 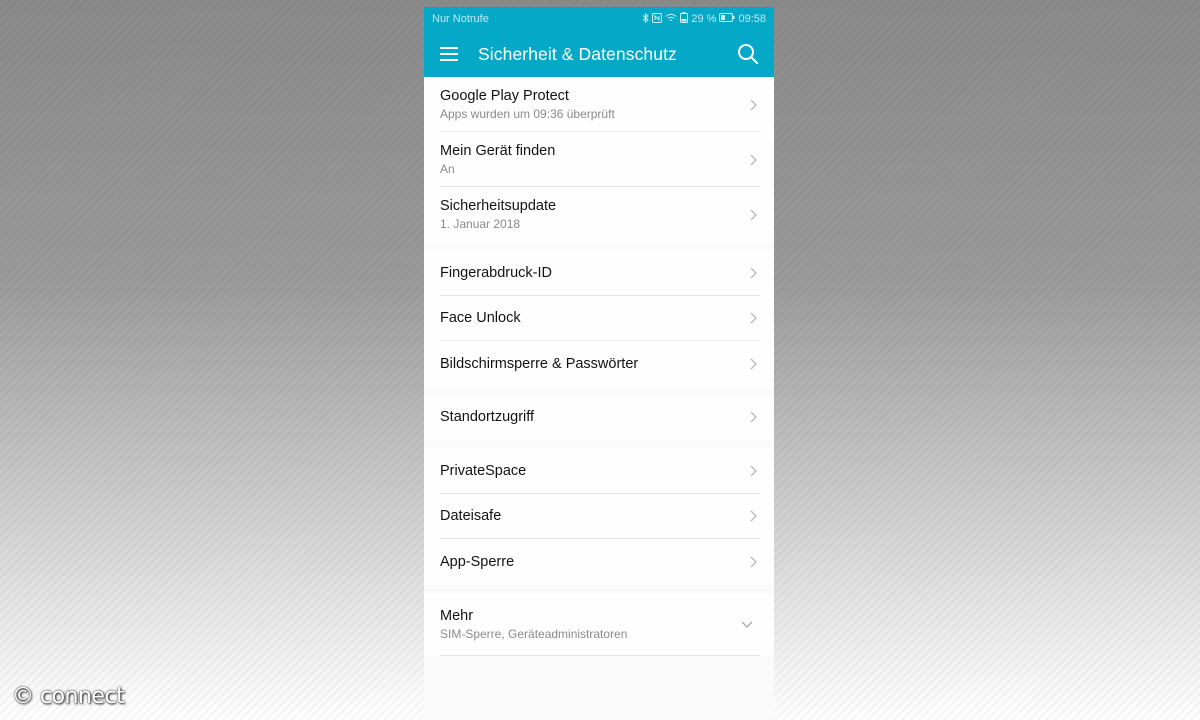 What do you see at coordinates (748, 54) in the screenshot?
I see `search-icon` at bounding box center [748, 54].